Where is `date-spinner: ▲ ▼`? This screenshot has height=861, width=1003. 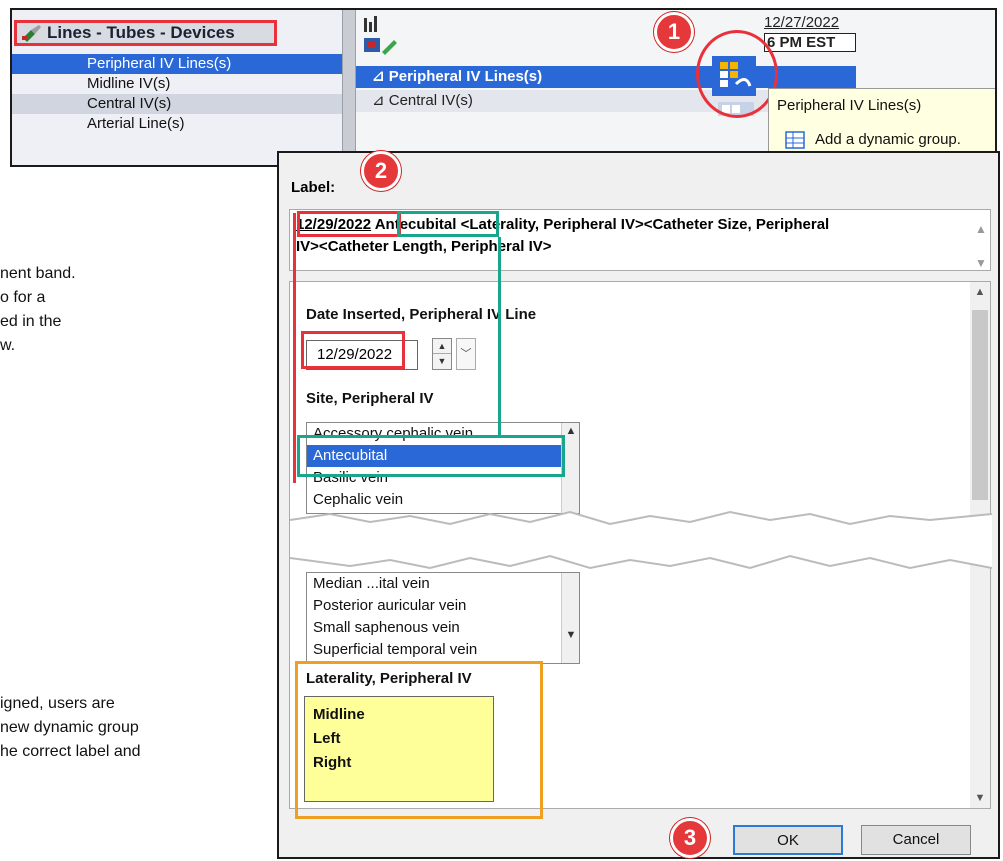 date-spinner: ▲ ▼ is located at coordinates (442, 354).